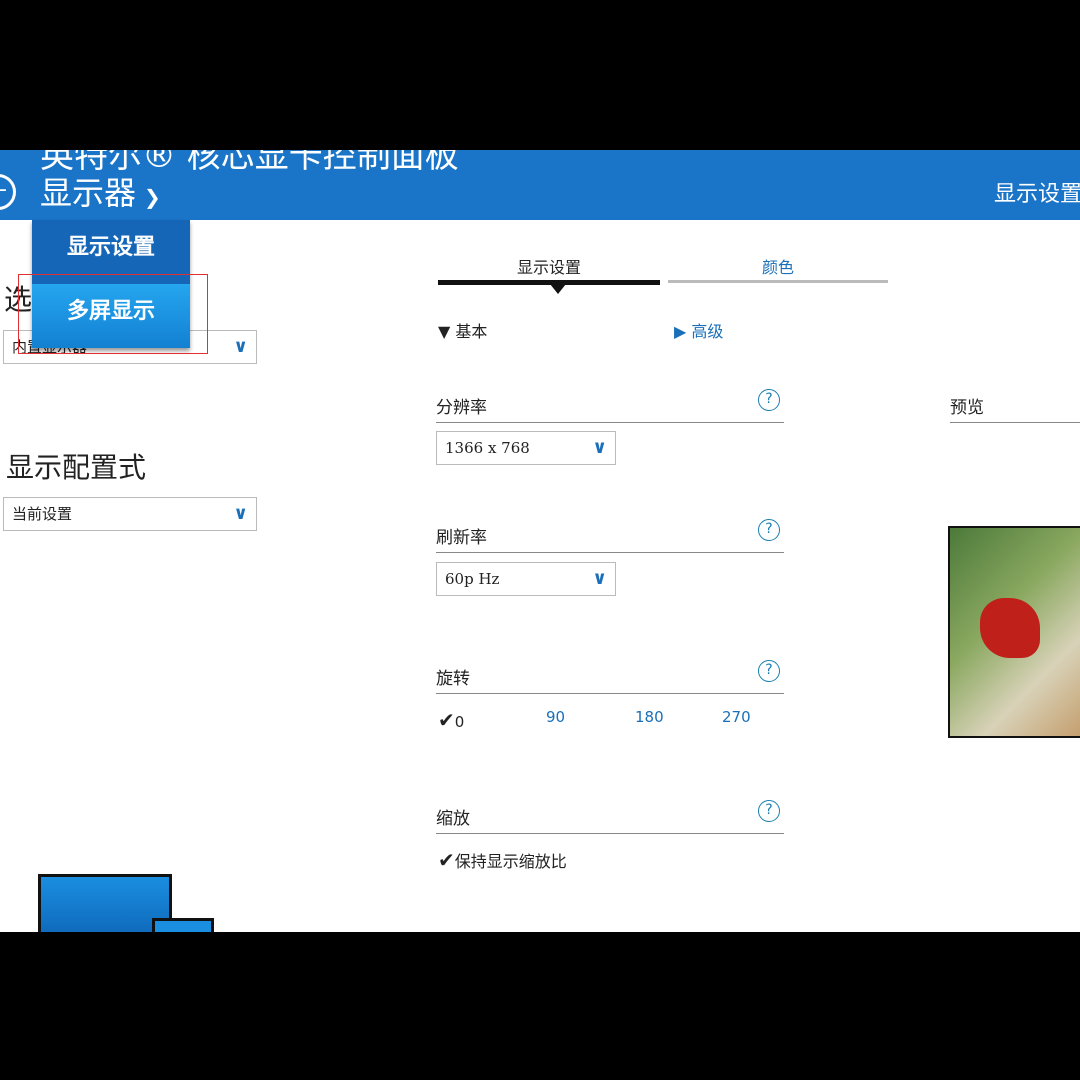 This screenshot has width=1080, height=1080. What do you see at coordinates (736, 717) in the screenshot?
I see `rotation-option-270: 270` at bounding box center [736, 717].